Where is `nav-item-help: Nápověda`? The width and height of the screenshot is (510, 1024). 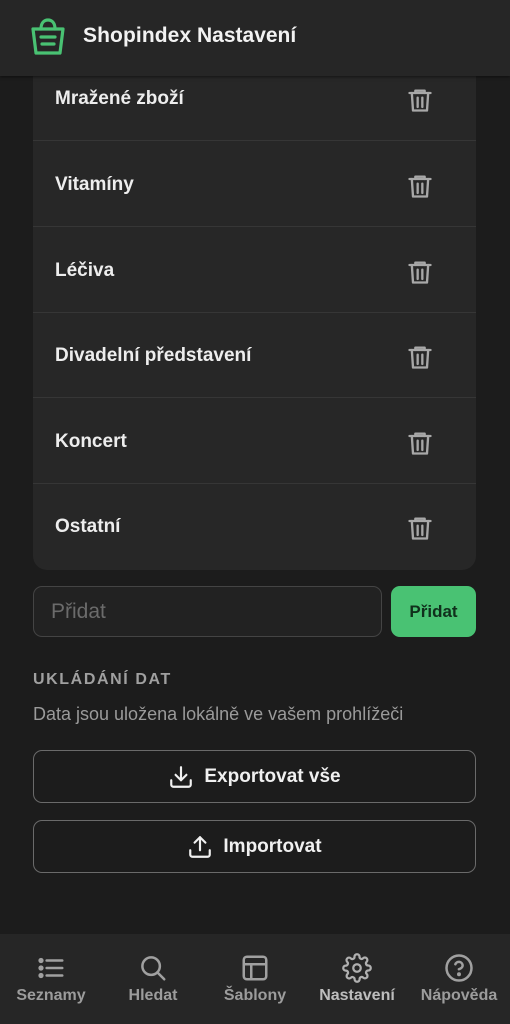
nav-item-help: Nápověda is located at coordinates (459, 979).